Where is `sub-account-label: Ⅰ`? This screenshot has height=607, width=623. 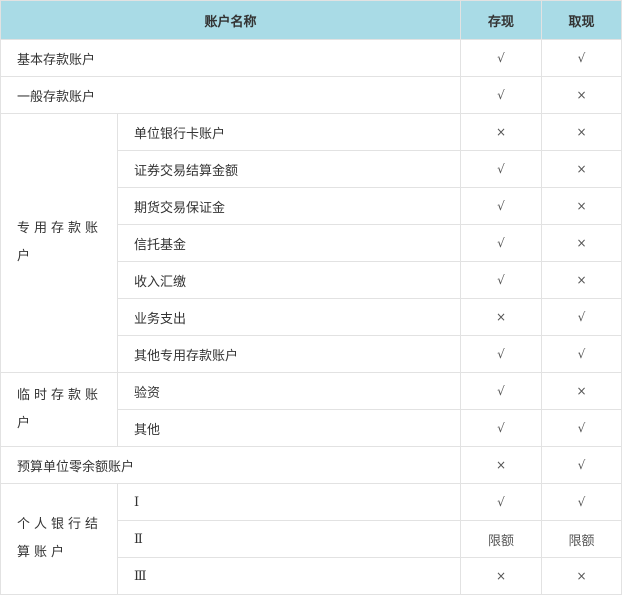 sub-account-label: Ⅰ is located at coordinates (289, 502).